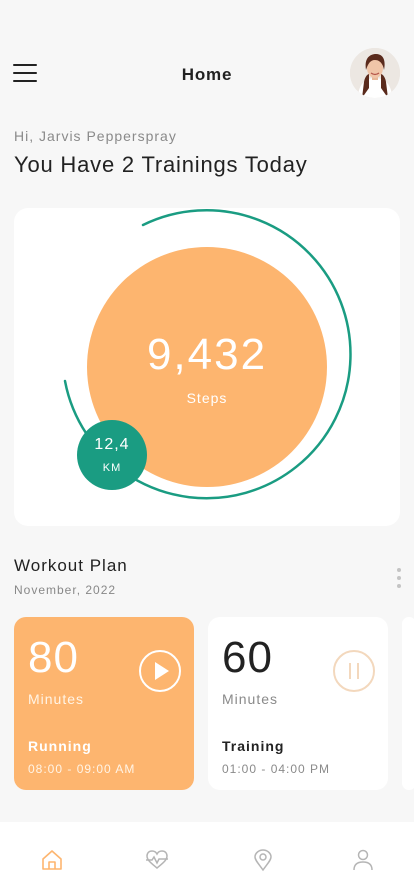  I want to click on steps-label: Steps, so click(207, 398).